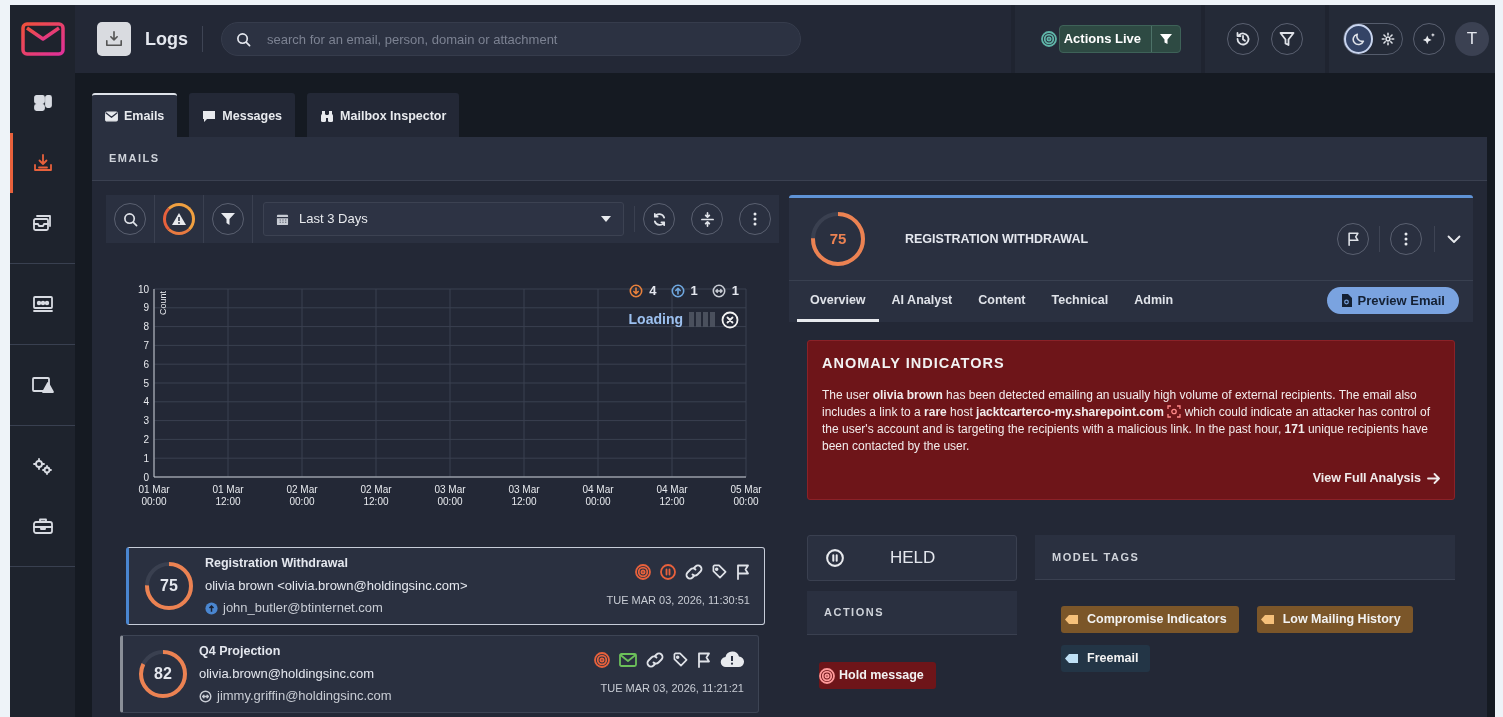 This screenshot has height=717, width=1503. I want to click on model-tag: Freemail, so click(1106, 658).